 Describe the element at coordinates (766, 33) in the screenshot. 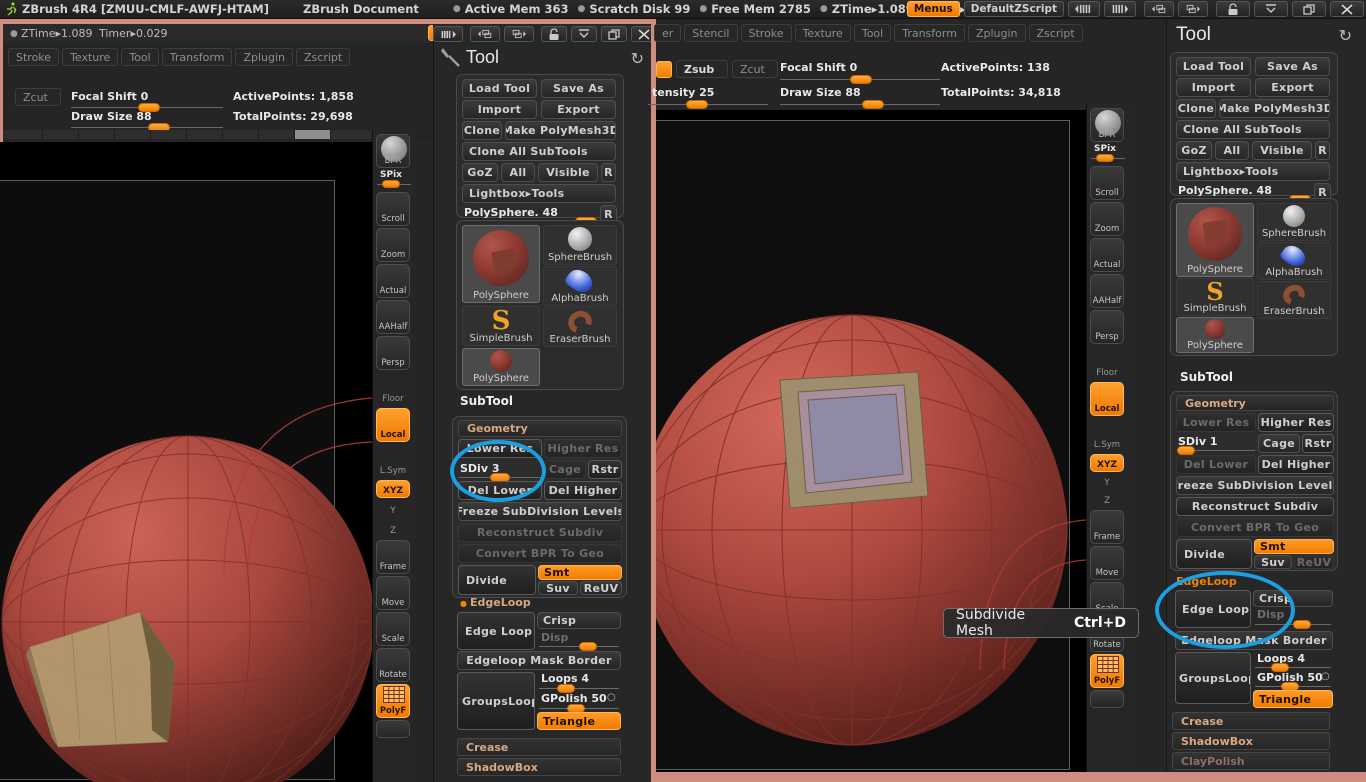

I see `menu-stroke: Stroke` at that location.